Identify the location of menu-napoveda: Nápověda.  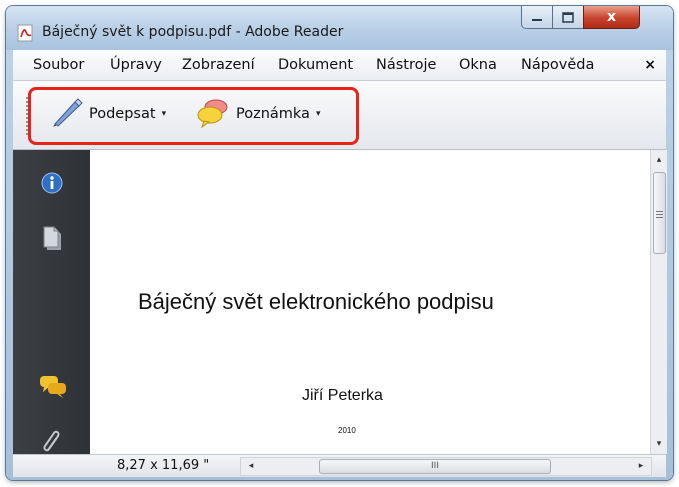
(557, 65).